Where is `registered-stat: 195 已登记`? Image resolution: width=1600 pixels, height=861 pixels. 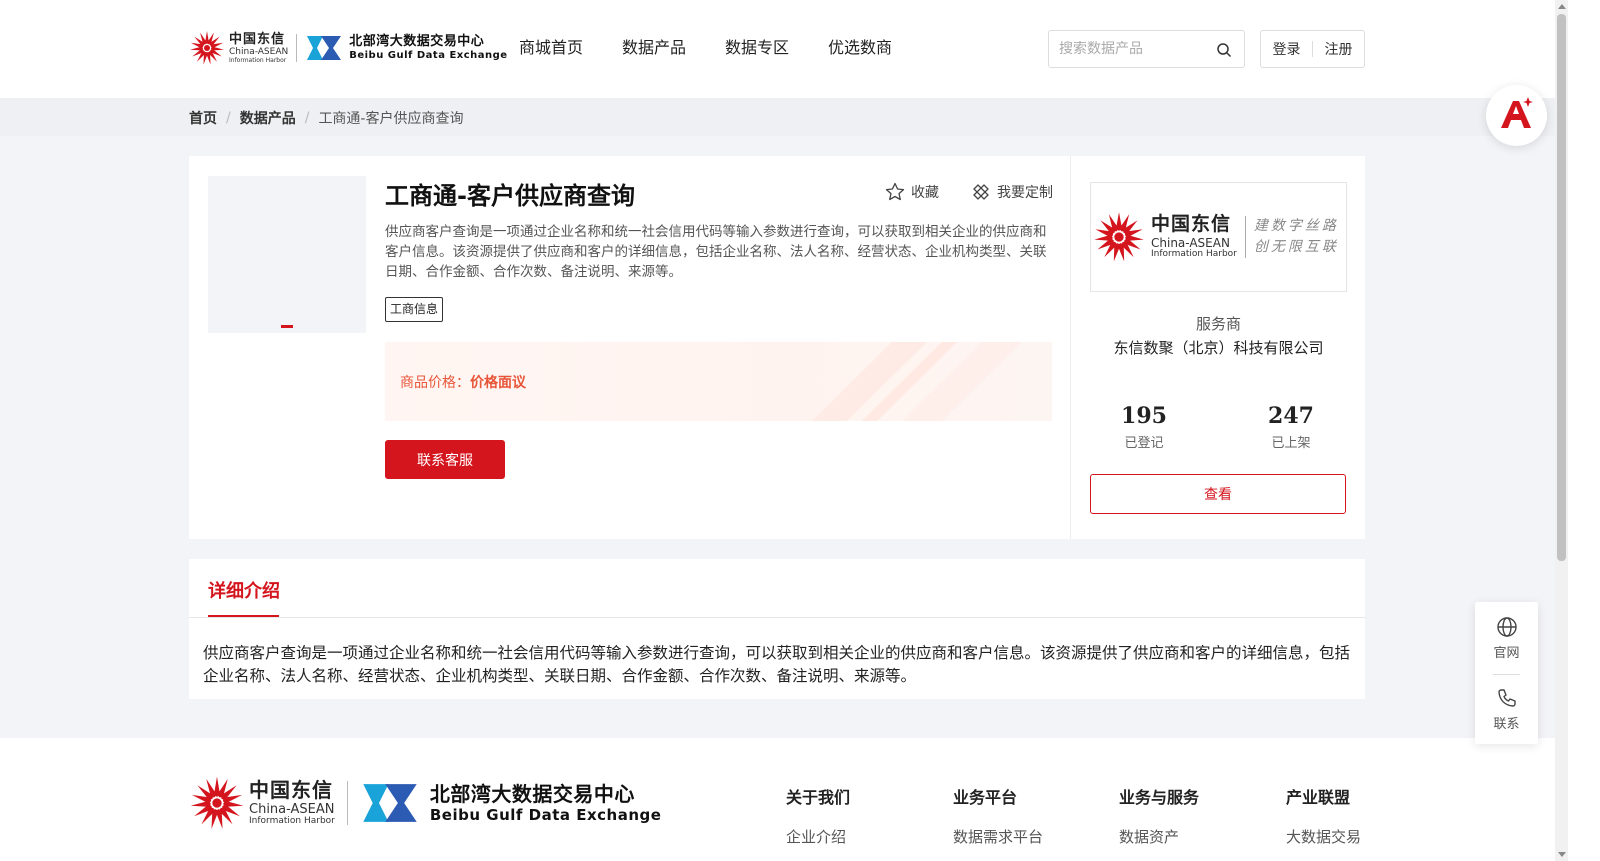
registered-stat: 195 已登记 is located at coordinates (1144, 427).